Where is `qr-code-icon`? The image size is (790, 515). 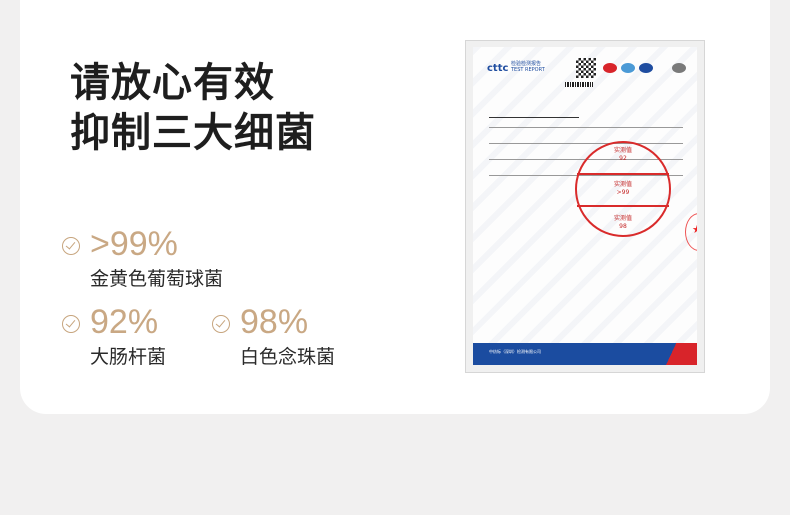
qr-code-icon is located at coordinates (586, 68).